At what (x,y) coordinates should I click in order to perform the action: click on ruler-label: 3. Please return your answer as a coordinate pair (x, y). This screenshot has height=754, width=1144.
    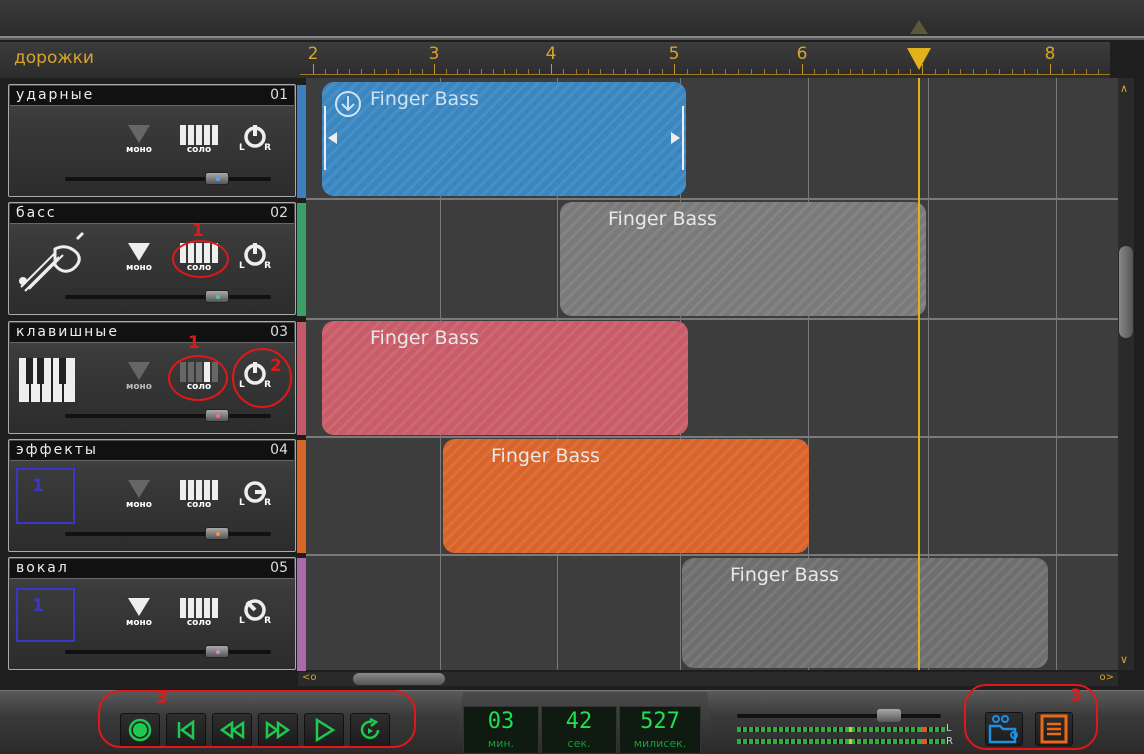
    Looking at the image, I should click on (434, 54).